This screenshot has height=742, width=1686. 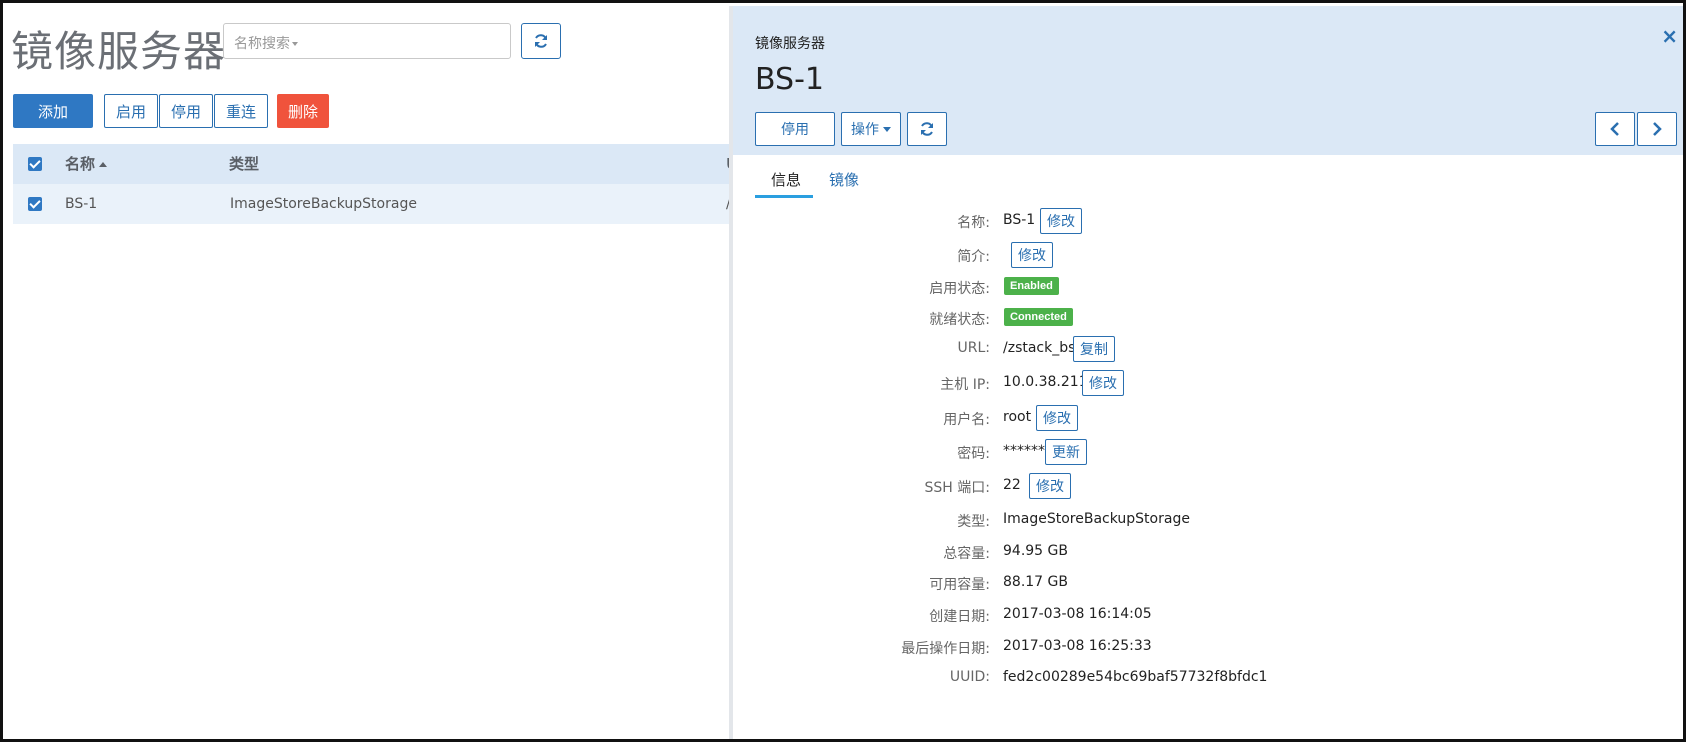 I want to click on field-value: /zstack_bs, so click(x=1039, y=348).